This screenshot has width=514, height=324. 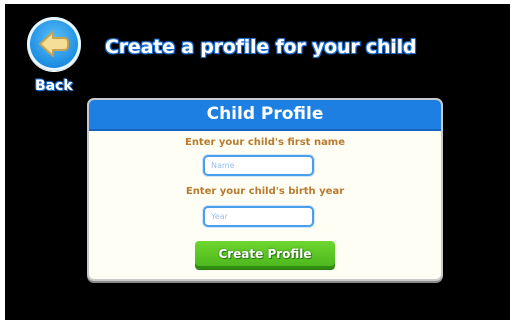 I want to click on back-button, so click(x=54, y=44).